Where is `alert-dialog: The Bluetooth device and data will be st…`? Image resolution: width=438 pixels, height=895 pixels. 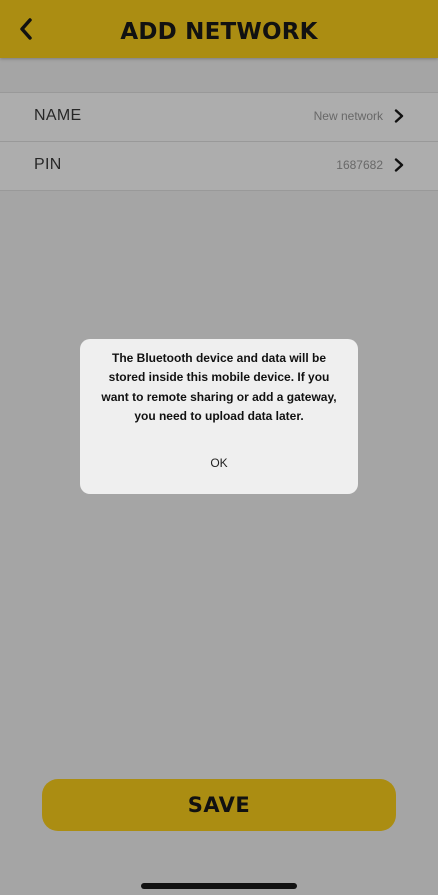
alert-dialog: The Bluetooth device and data will be st… is located at coordinates (219, 416).